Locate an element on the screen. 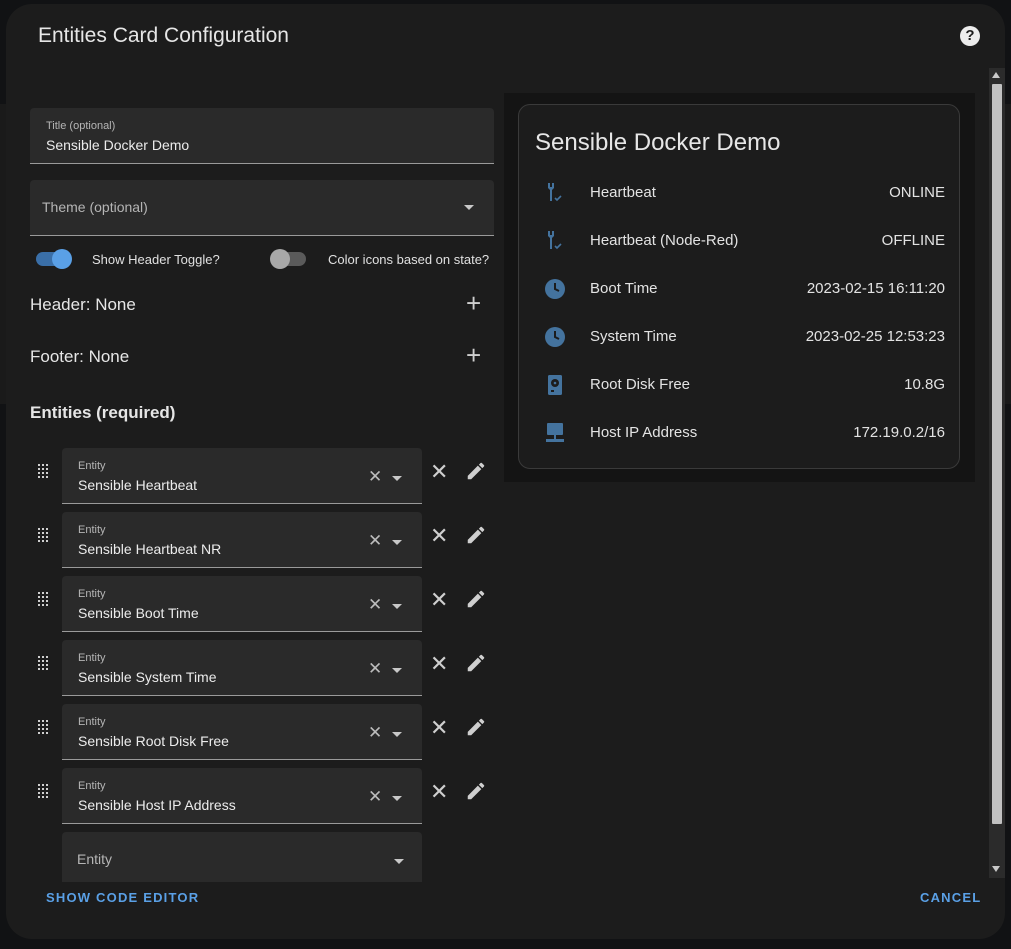 The height and width of the screenshot is (949, 1011). preview-entity-state: 172.19.0.2/16 is located at coordinates (899, 432).